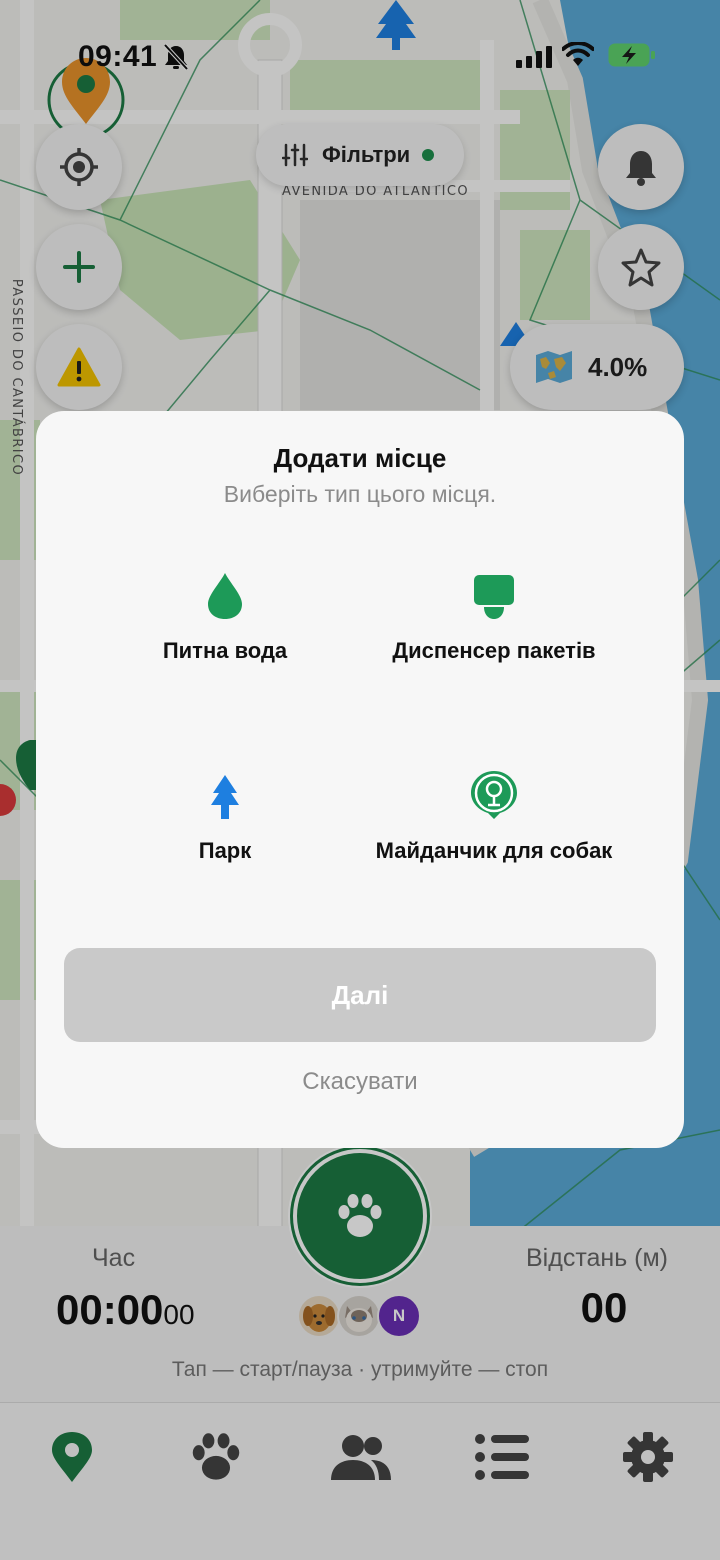 The image size is (720, 1560). What do you see at coordinates (360, 458) in the screenshot?
I see `dialog-title: Додати місце` at bounding box center [360, 458].